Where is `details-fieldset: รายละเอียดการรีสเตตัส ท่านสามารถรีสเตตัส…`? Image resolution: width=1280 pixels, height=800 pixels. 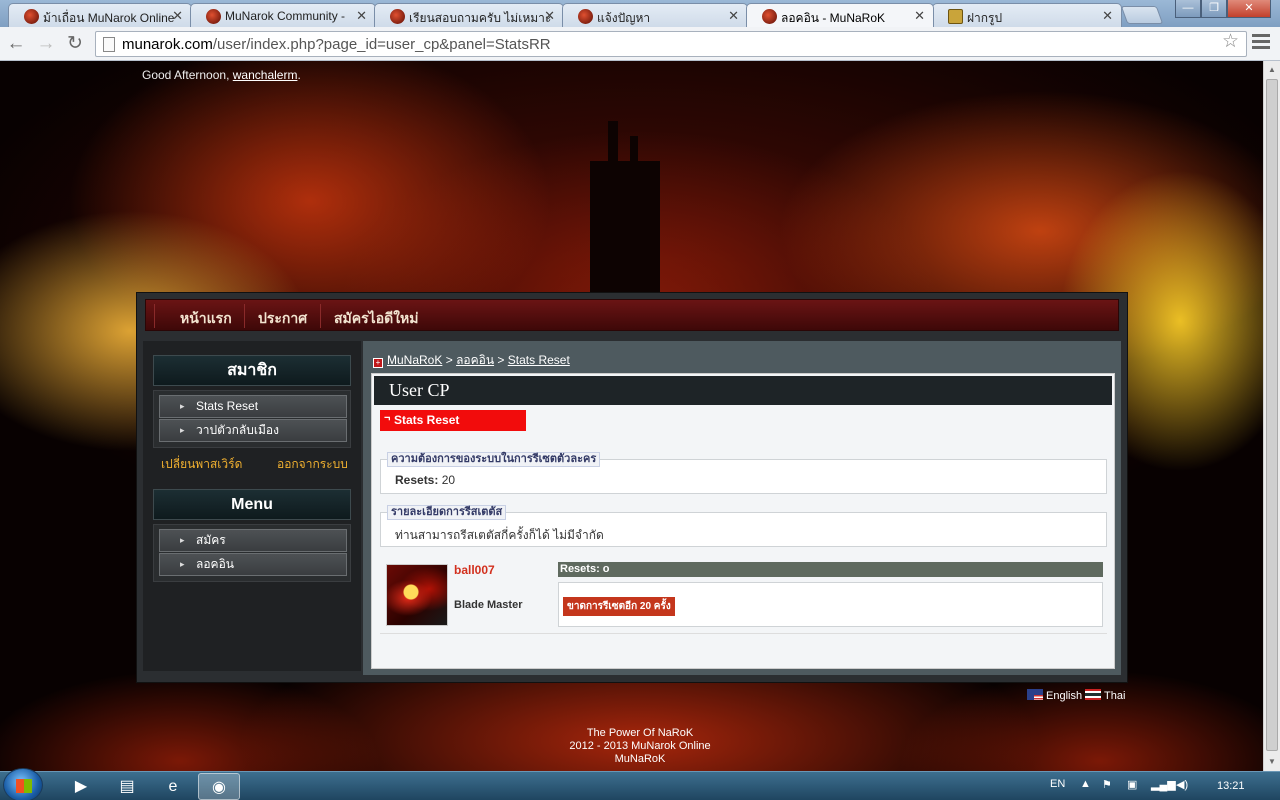 details-fieldset: รายละเอียดการรีสเตตัส ท่านสามารถรีสเตตัส… is located at coordinates (743, 526).